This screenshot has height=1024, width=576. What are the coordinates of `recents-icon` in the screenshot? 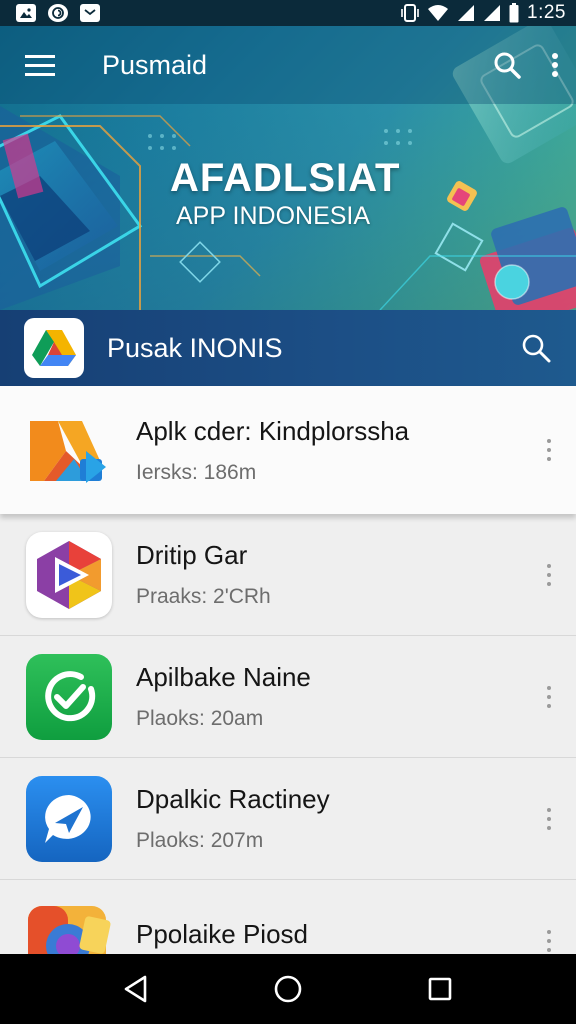 It's located at (440, 989).